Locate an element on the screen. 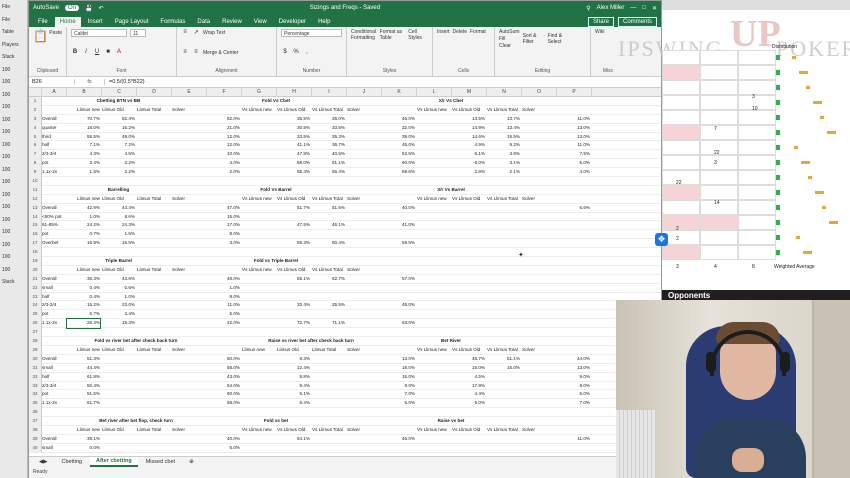  grid-cell: Fold vs bet is located at coordinates (276, 421).